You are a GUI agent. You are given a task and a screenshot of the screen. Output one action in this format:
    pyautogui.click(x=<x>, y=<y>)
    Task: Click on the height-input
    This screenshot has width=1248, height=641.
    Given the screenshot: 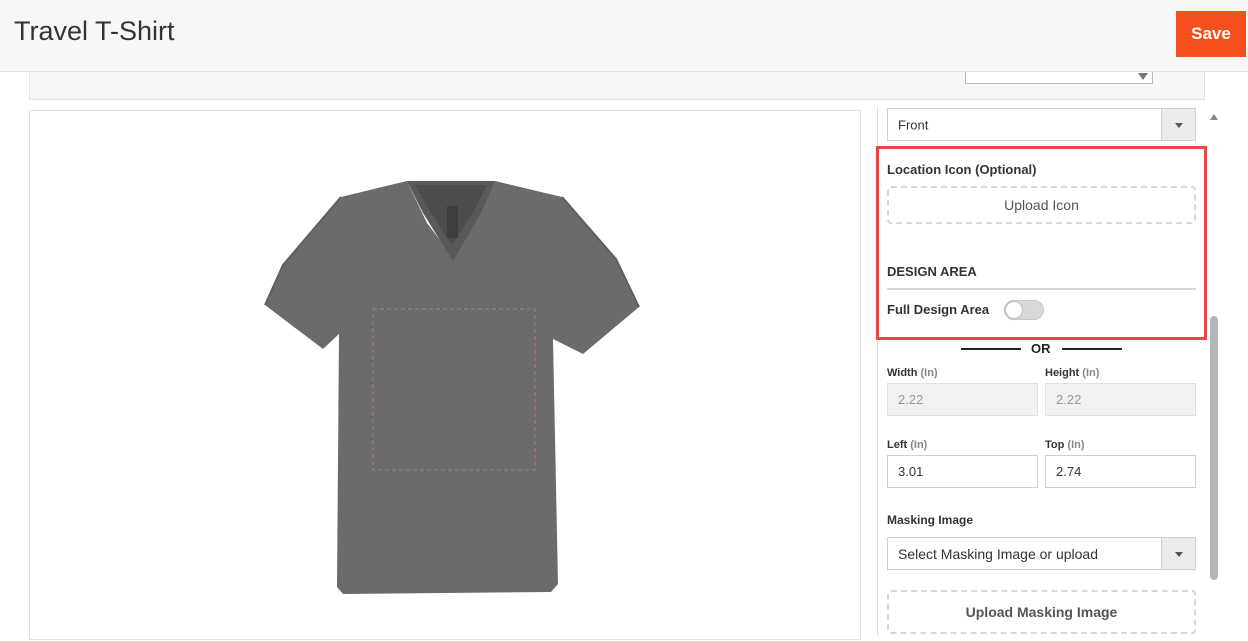 What is the action you would take?
    pyautogui.click(x=1120, y=399)
    